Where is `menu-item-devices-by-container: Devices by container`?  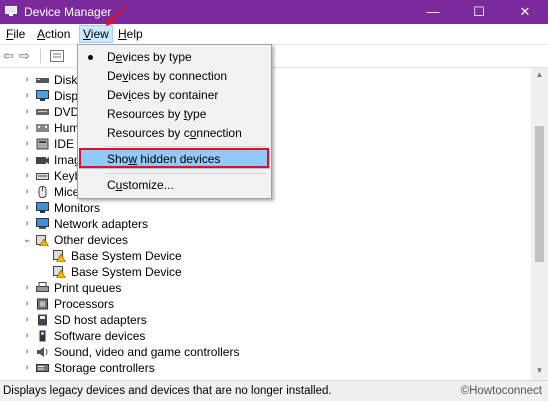
menu-item-devices-by-container: Devices by container is located at coordinates (174, 95).